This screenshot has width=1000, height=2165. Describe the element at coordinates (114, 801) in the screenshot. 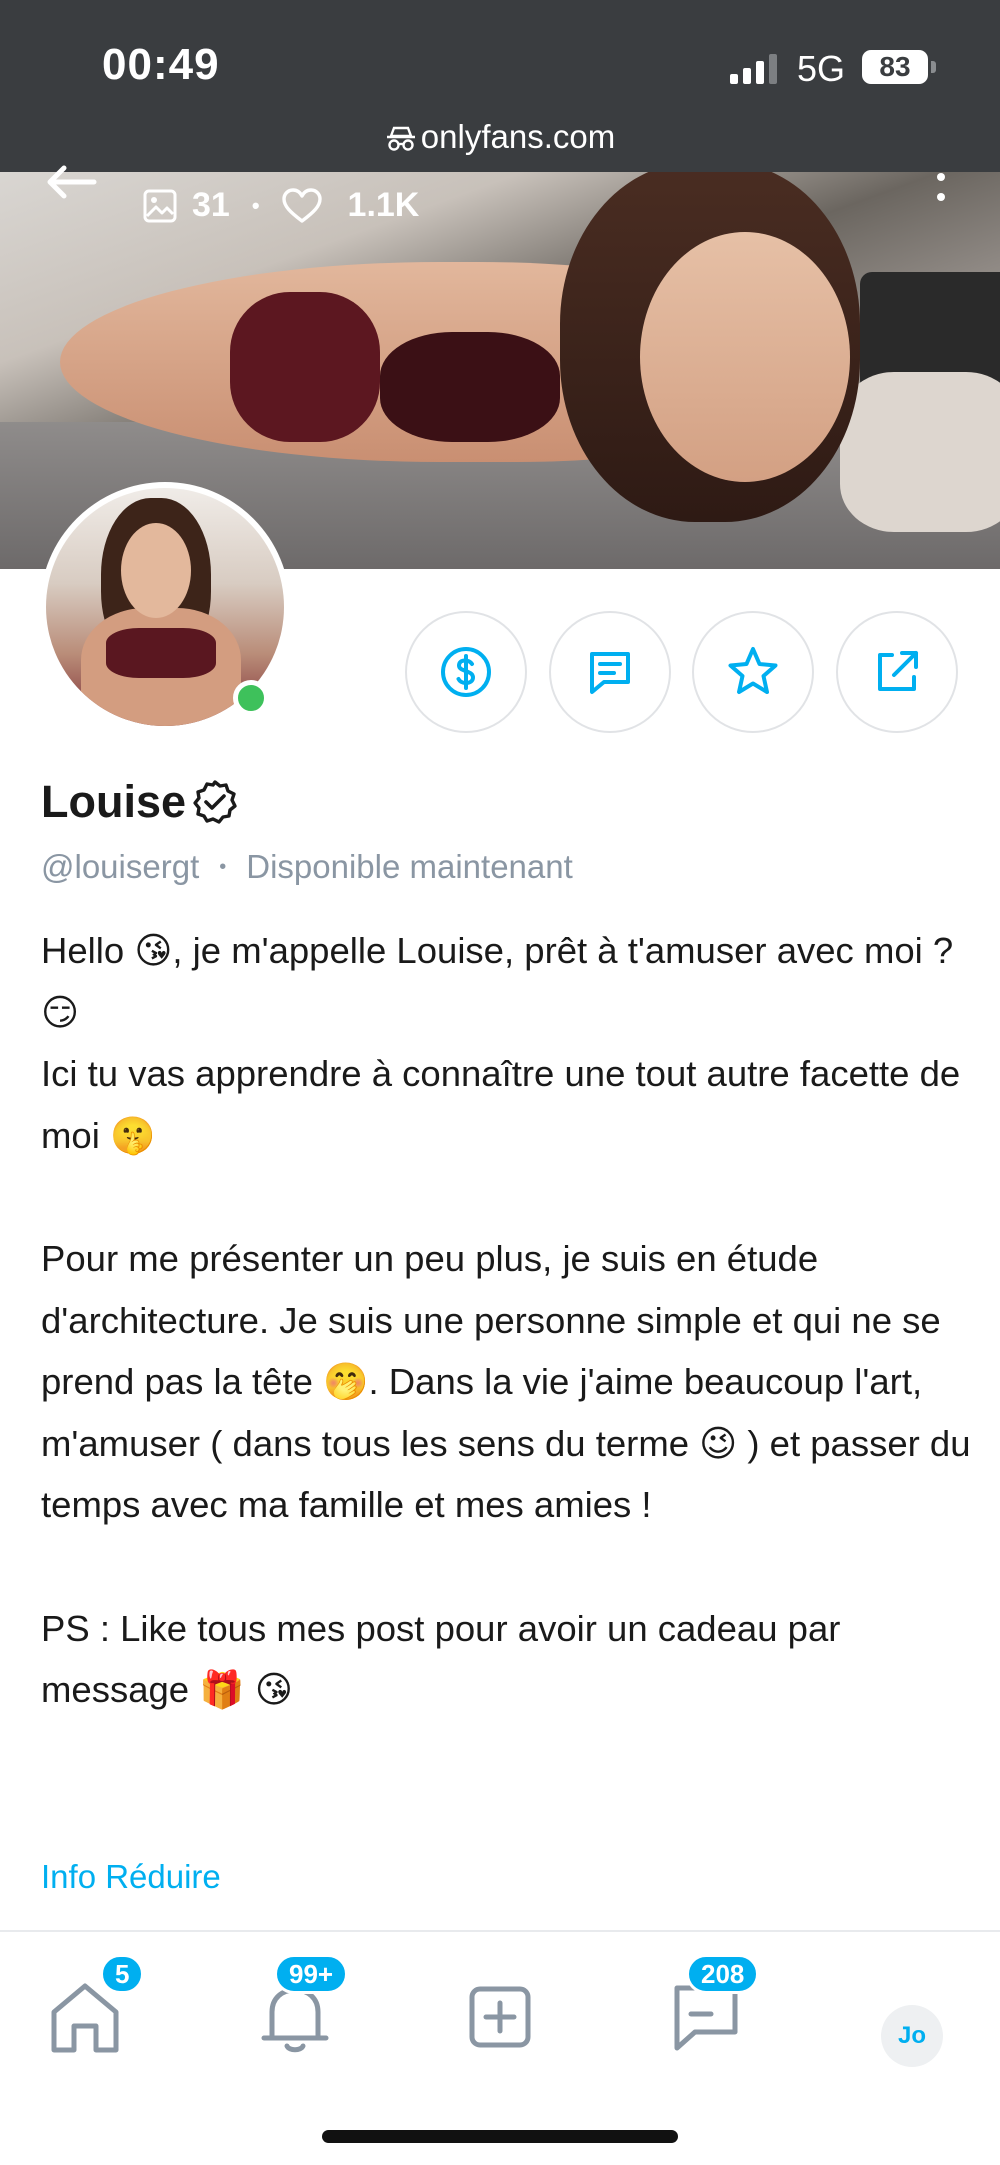

I see `profile-name: Louise` at that location.